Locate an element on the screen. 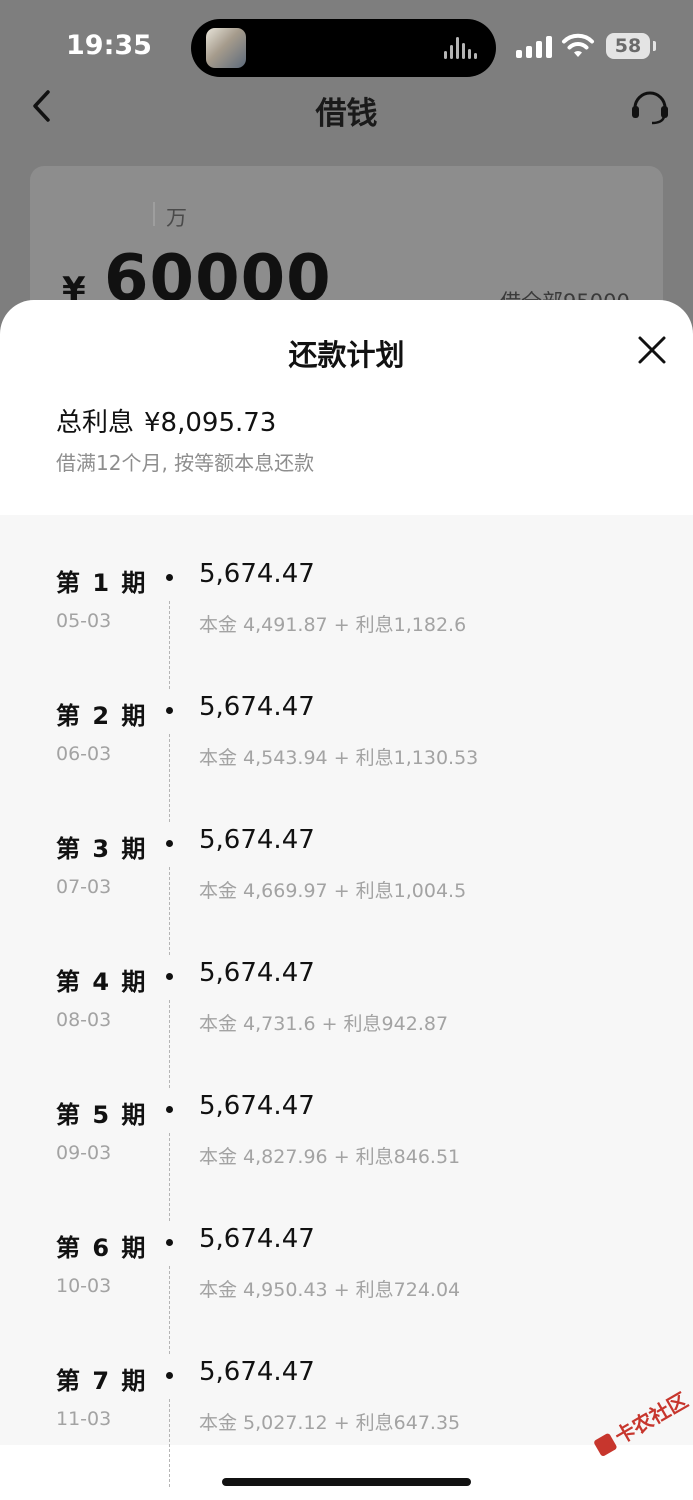 Image resolution: width=693 pixels, height=1500 pixels. total-interest-value: ¥8,095.73 is located at coordinates (210, 423).